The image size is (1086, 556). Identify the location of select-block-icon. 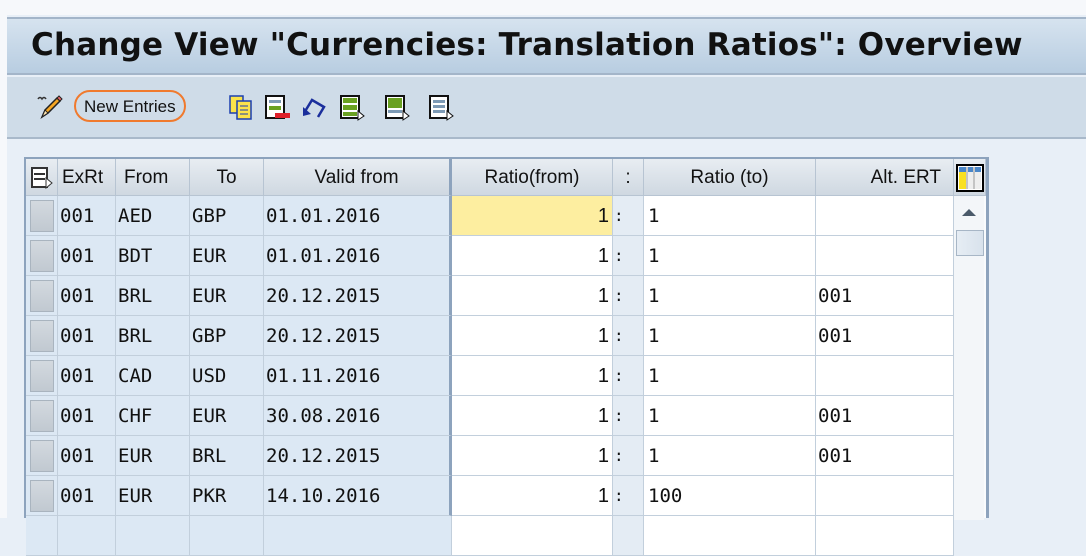
(397, 107).